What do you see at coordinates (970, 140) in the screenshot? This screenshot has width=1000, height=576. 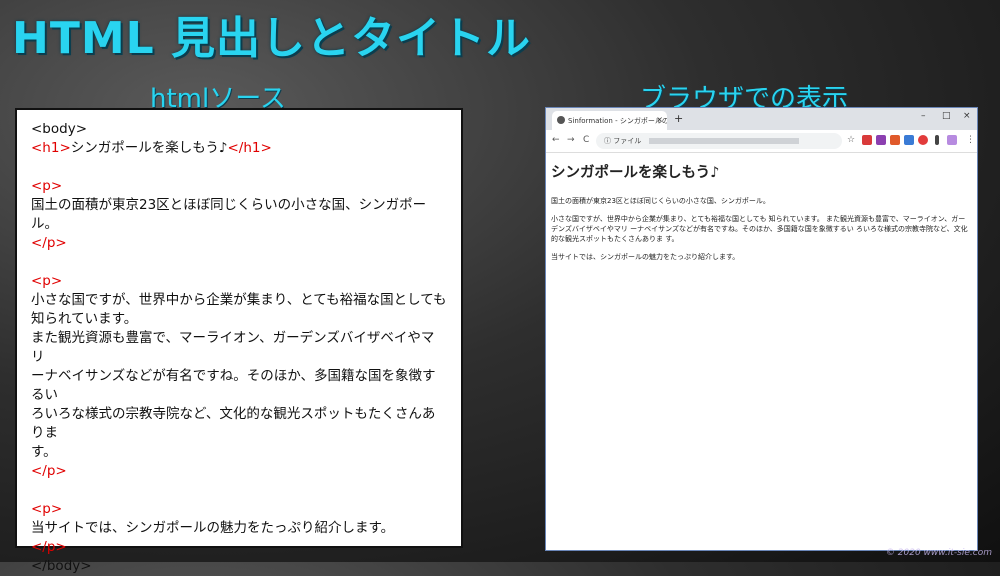 I see `menu-icon: ⋮` at bounding box center [970, 140].